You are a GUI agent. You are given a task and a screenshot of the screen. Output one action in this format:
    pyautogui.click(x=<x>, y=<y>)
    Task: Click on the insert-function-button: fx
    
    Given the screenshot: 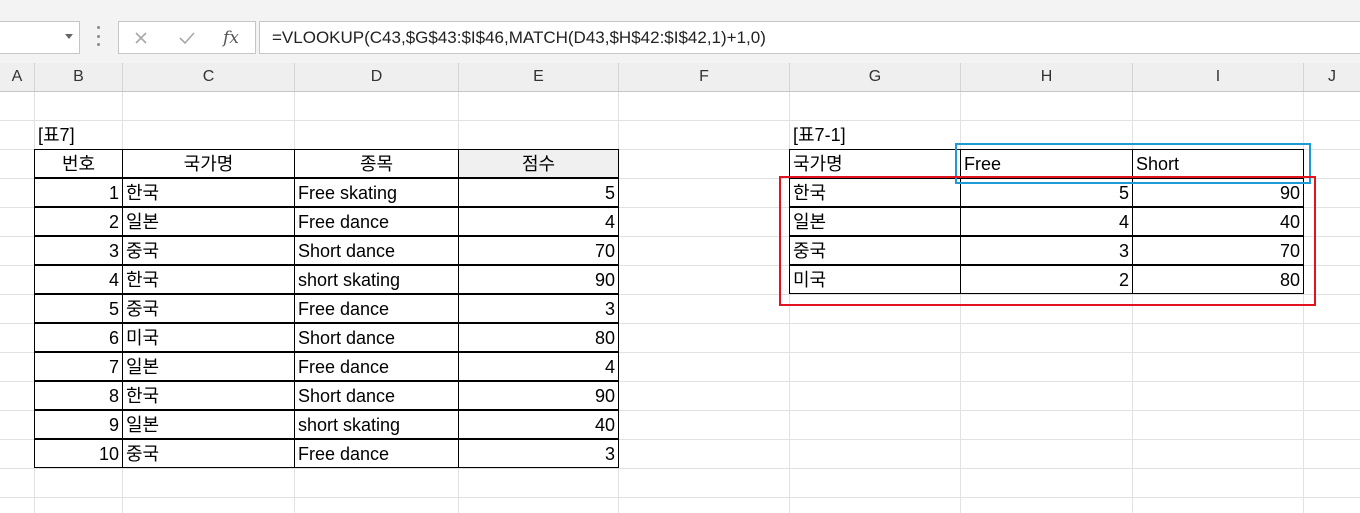 What is the action you would take?
    pyautogui.click(x=231, y=37)
    